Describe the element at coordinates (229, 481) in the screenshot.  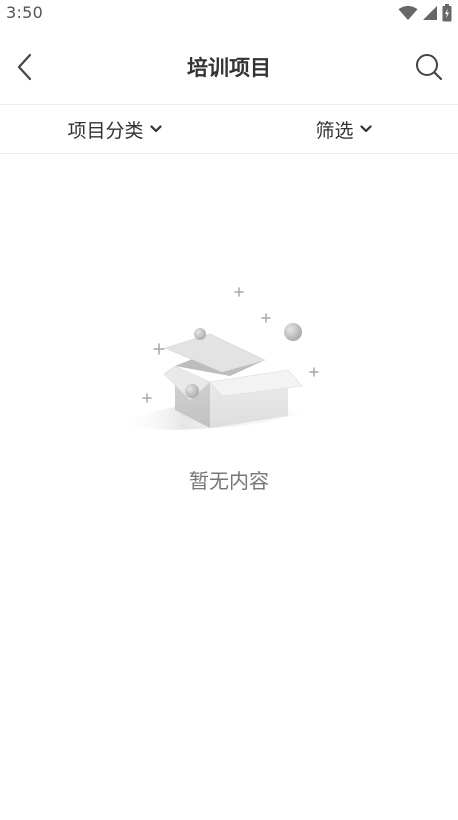
I see `empty-state-message: 暂无内容` at that location.